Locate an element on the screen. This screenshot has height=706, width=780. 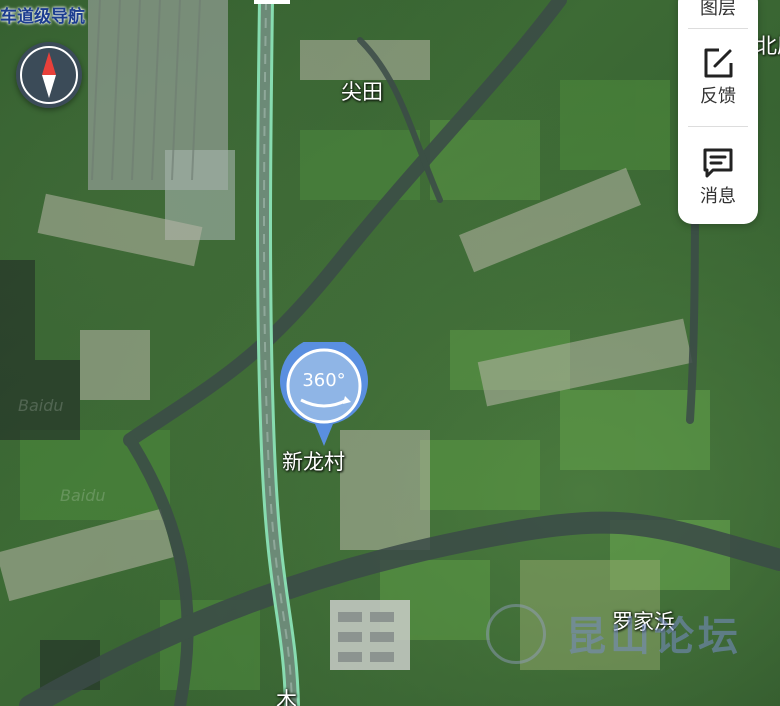
panorama-360-icon is located at coordinates (324, 391).